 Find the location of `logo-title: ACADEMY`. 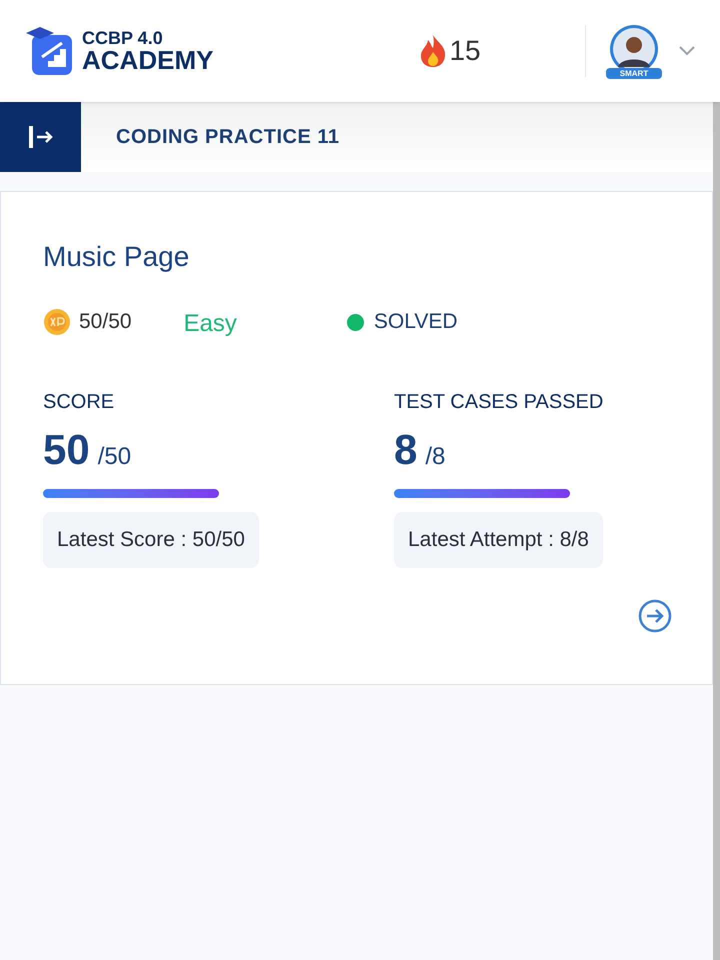

logo-title: ACADEMY is located at coordinates (148, 60).